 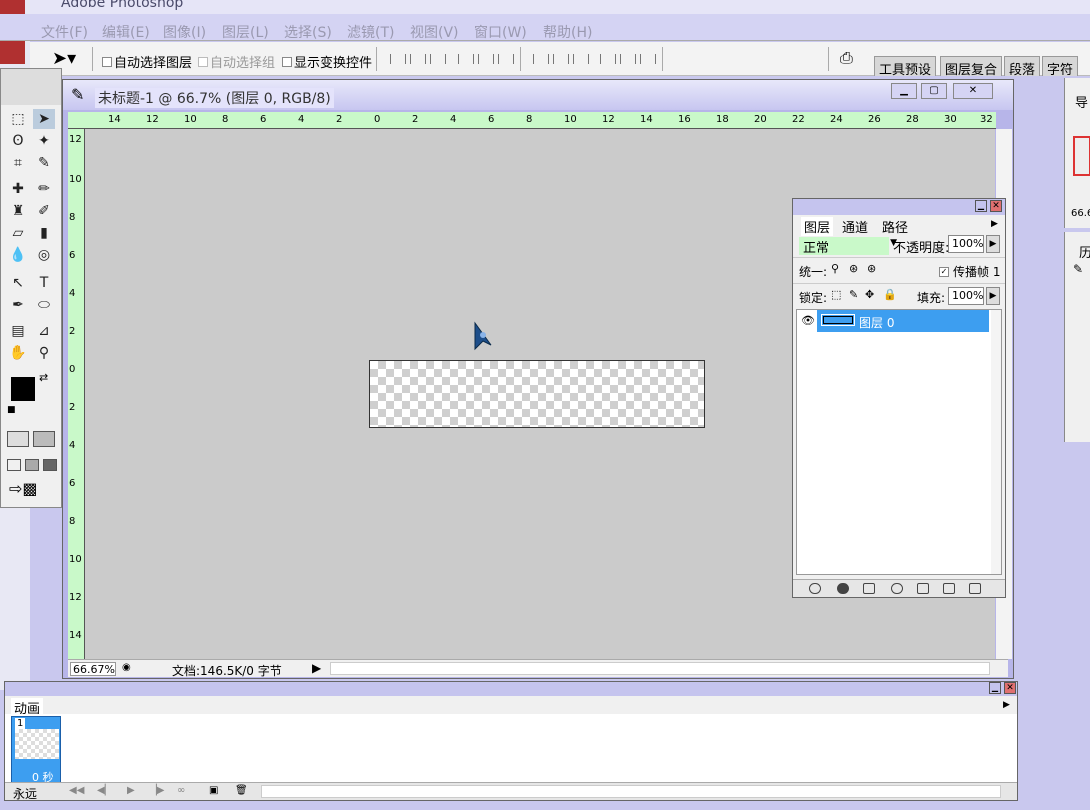 I want to click on screen-mode-full-icon, so click(x=50, y=465).